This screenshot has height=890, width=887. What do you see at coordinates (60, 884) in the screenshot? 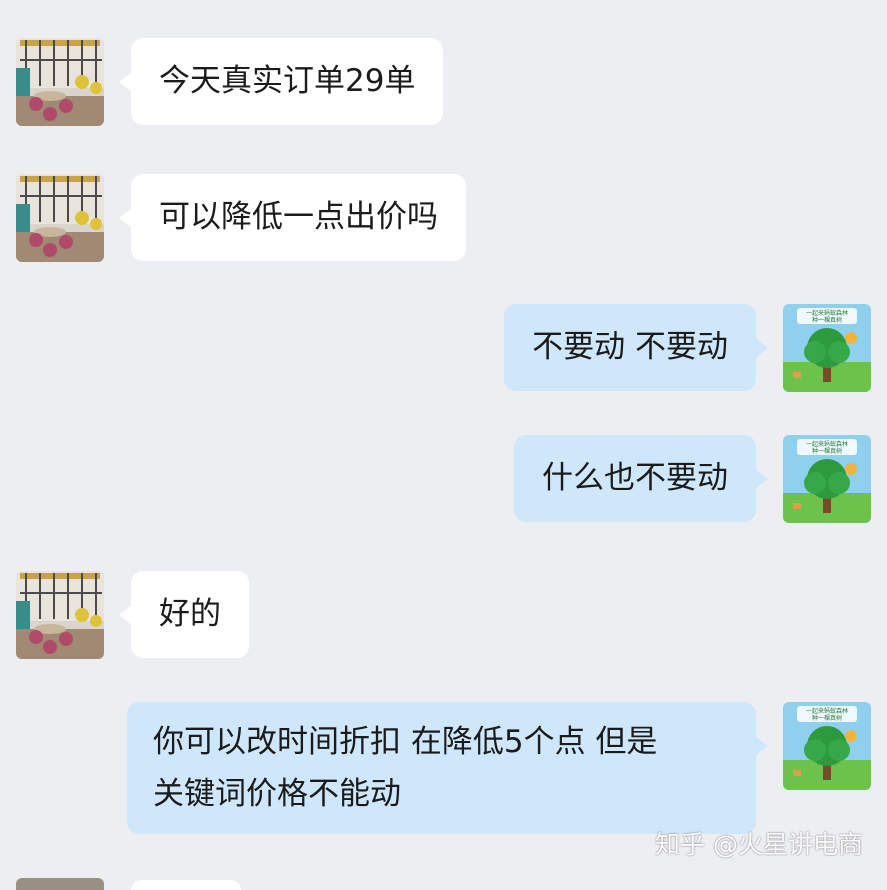
I see `contact-avatar-partial` at bounding box center [60, 884].